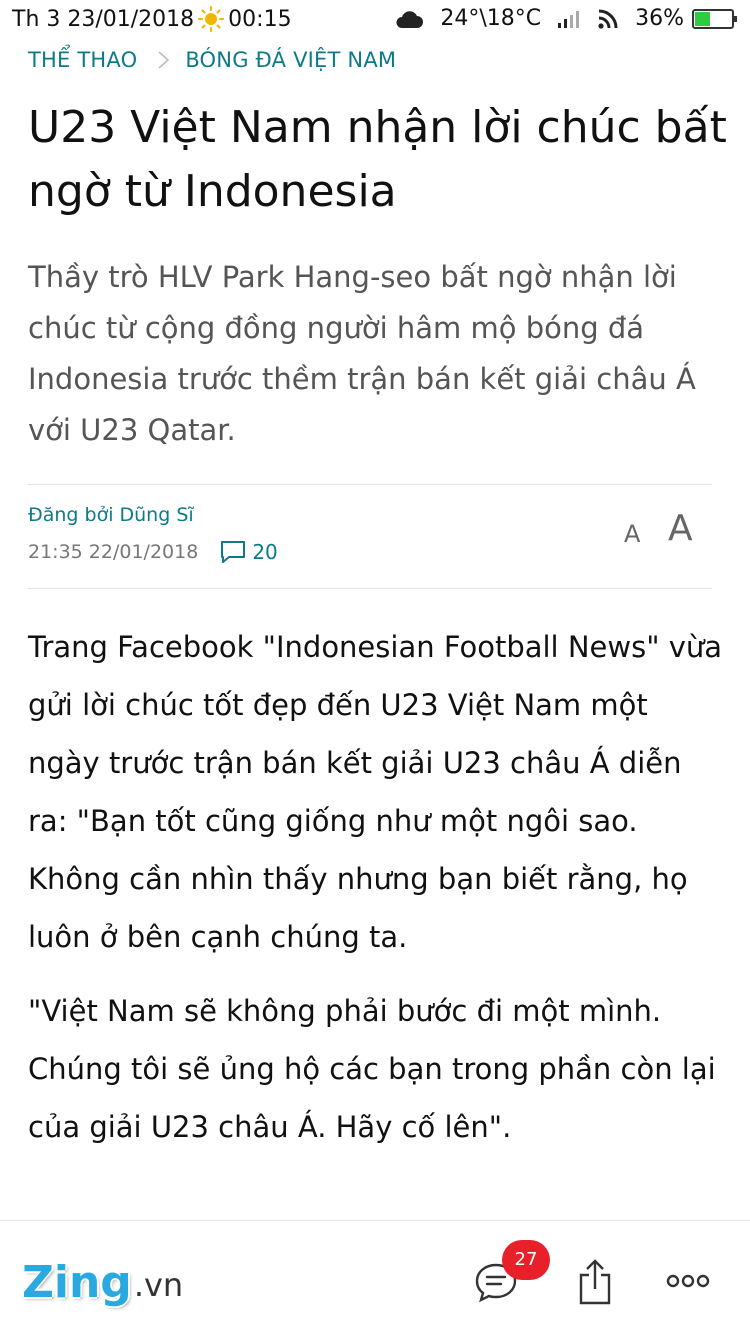 The width and height of the screenshot is (750, 1335). I want to click on chevron-right-icon, so click(164, 60).